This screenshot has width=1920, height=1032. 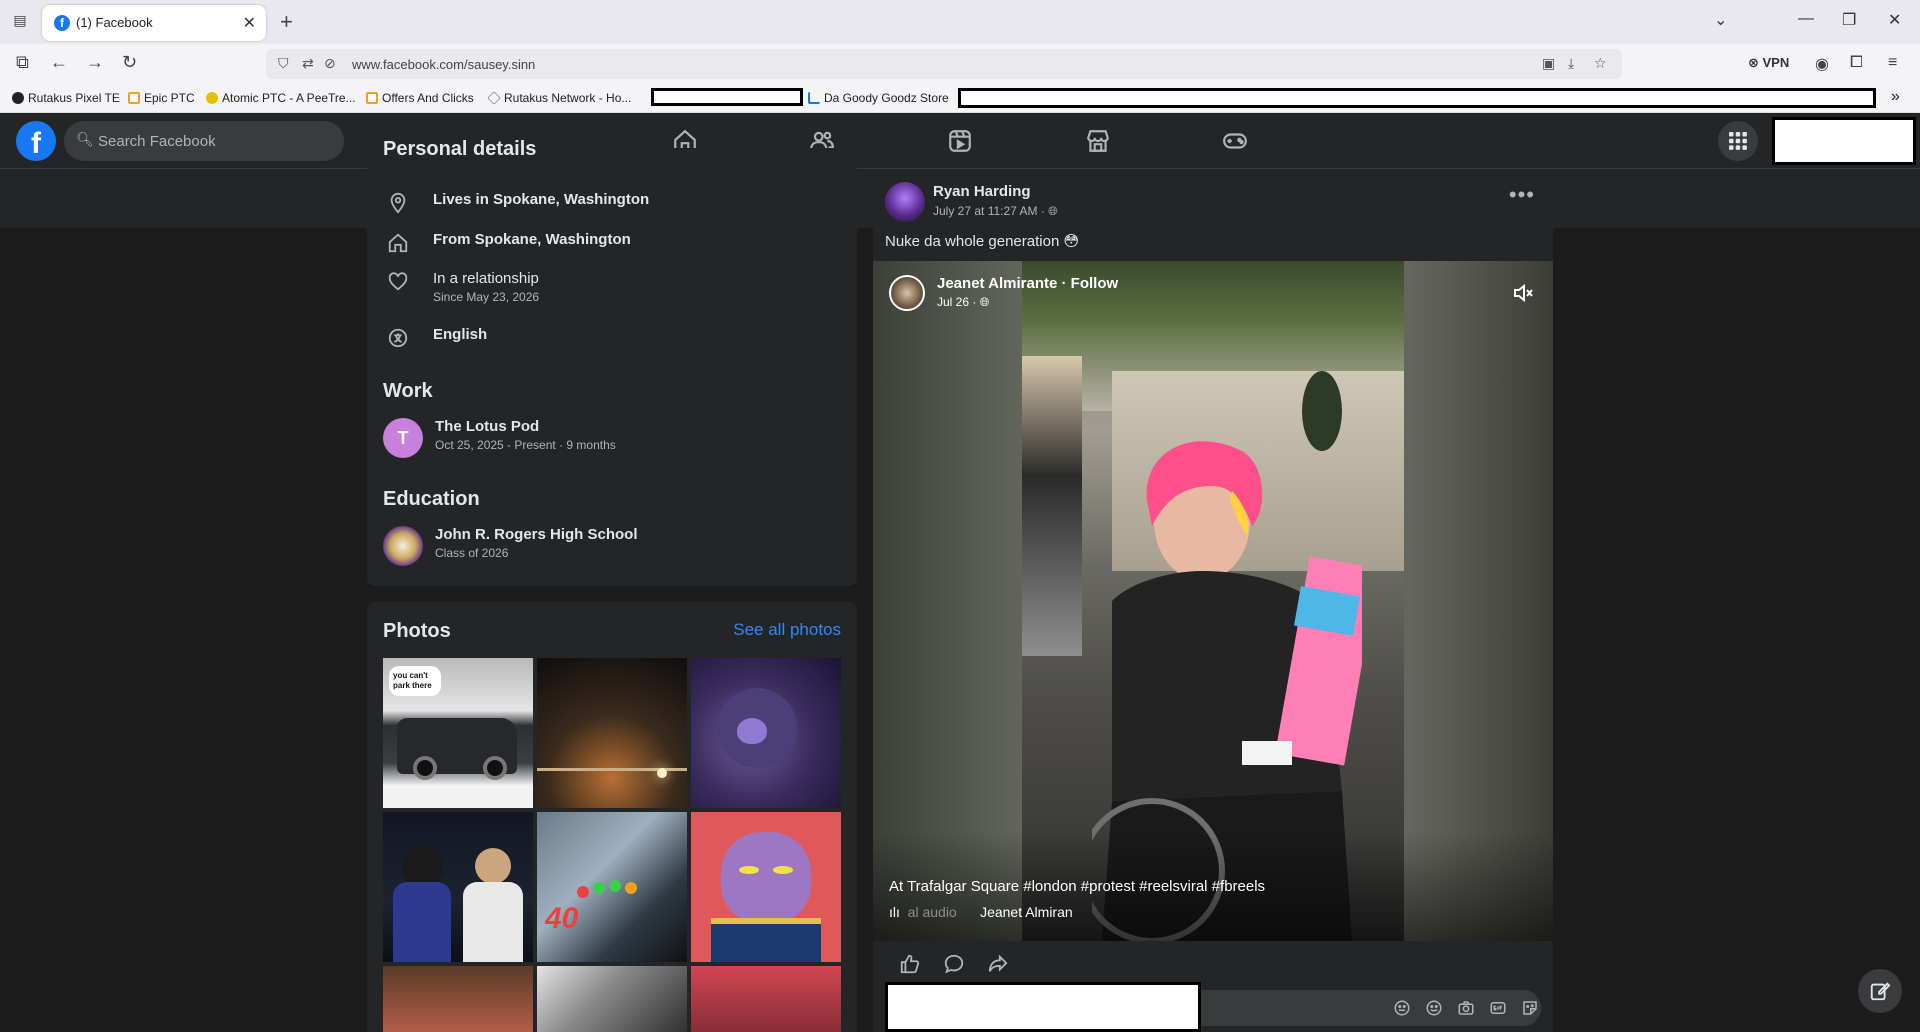 I want to click on avatar-sticker-icon, so click(x=1402, y=1008).